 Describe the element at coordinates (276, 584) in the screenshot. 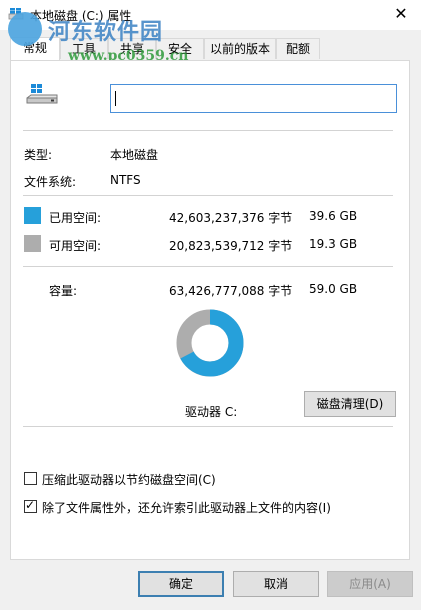

I see `cancel-button: 取消` at that location.